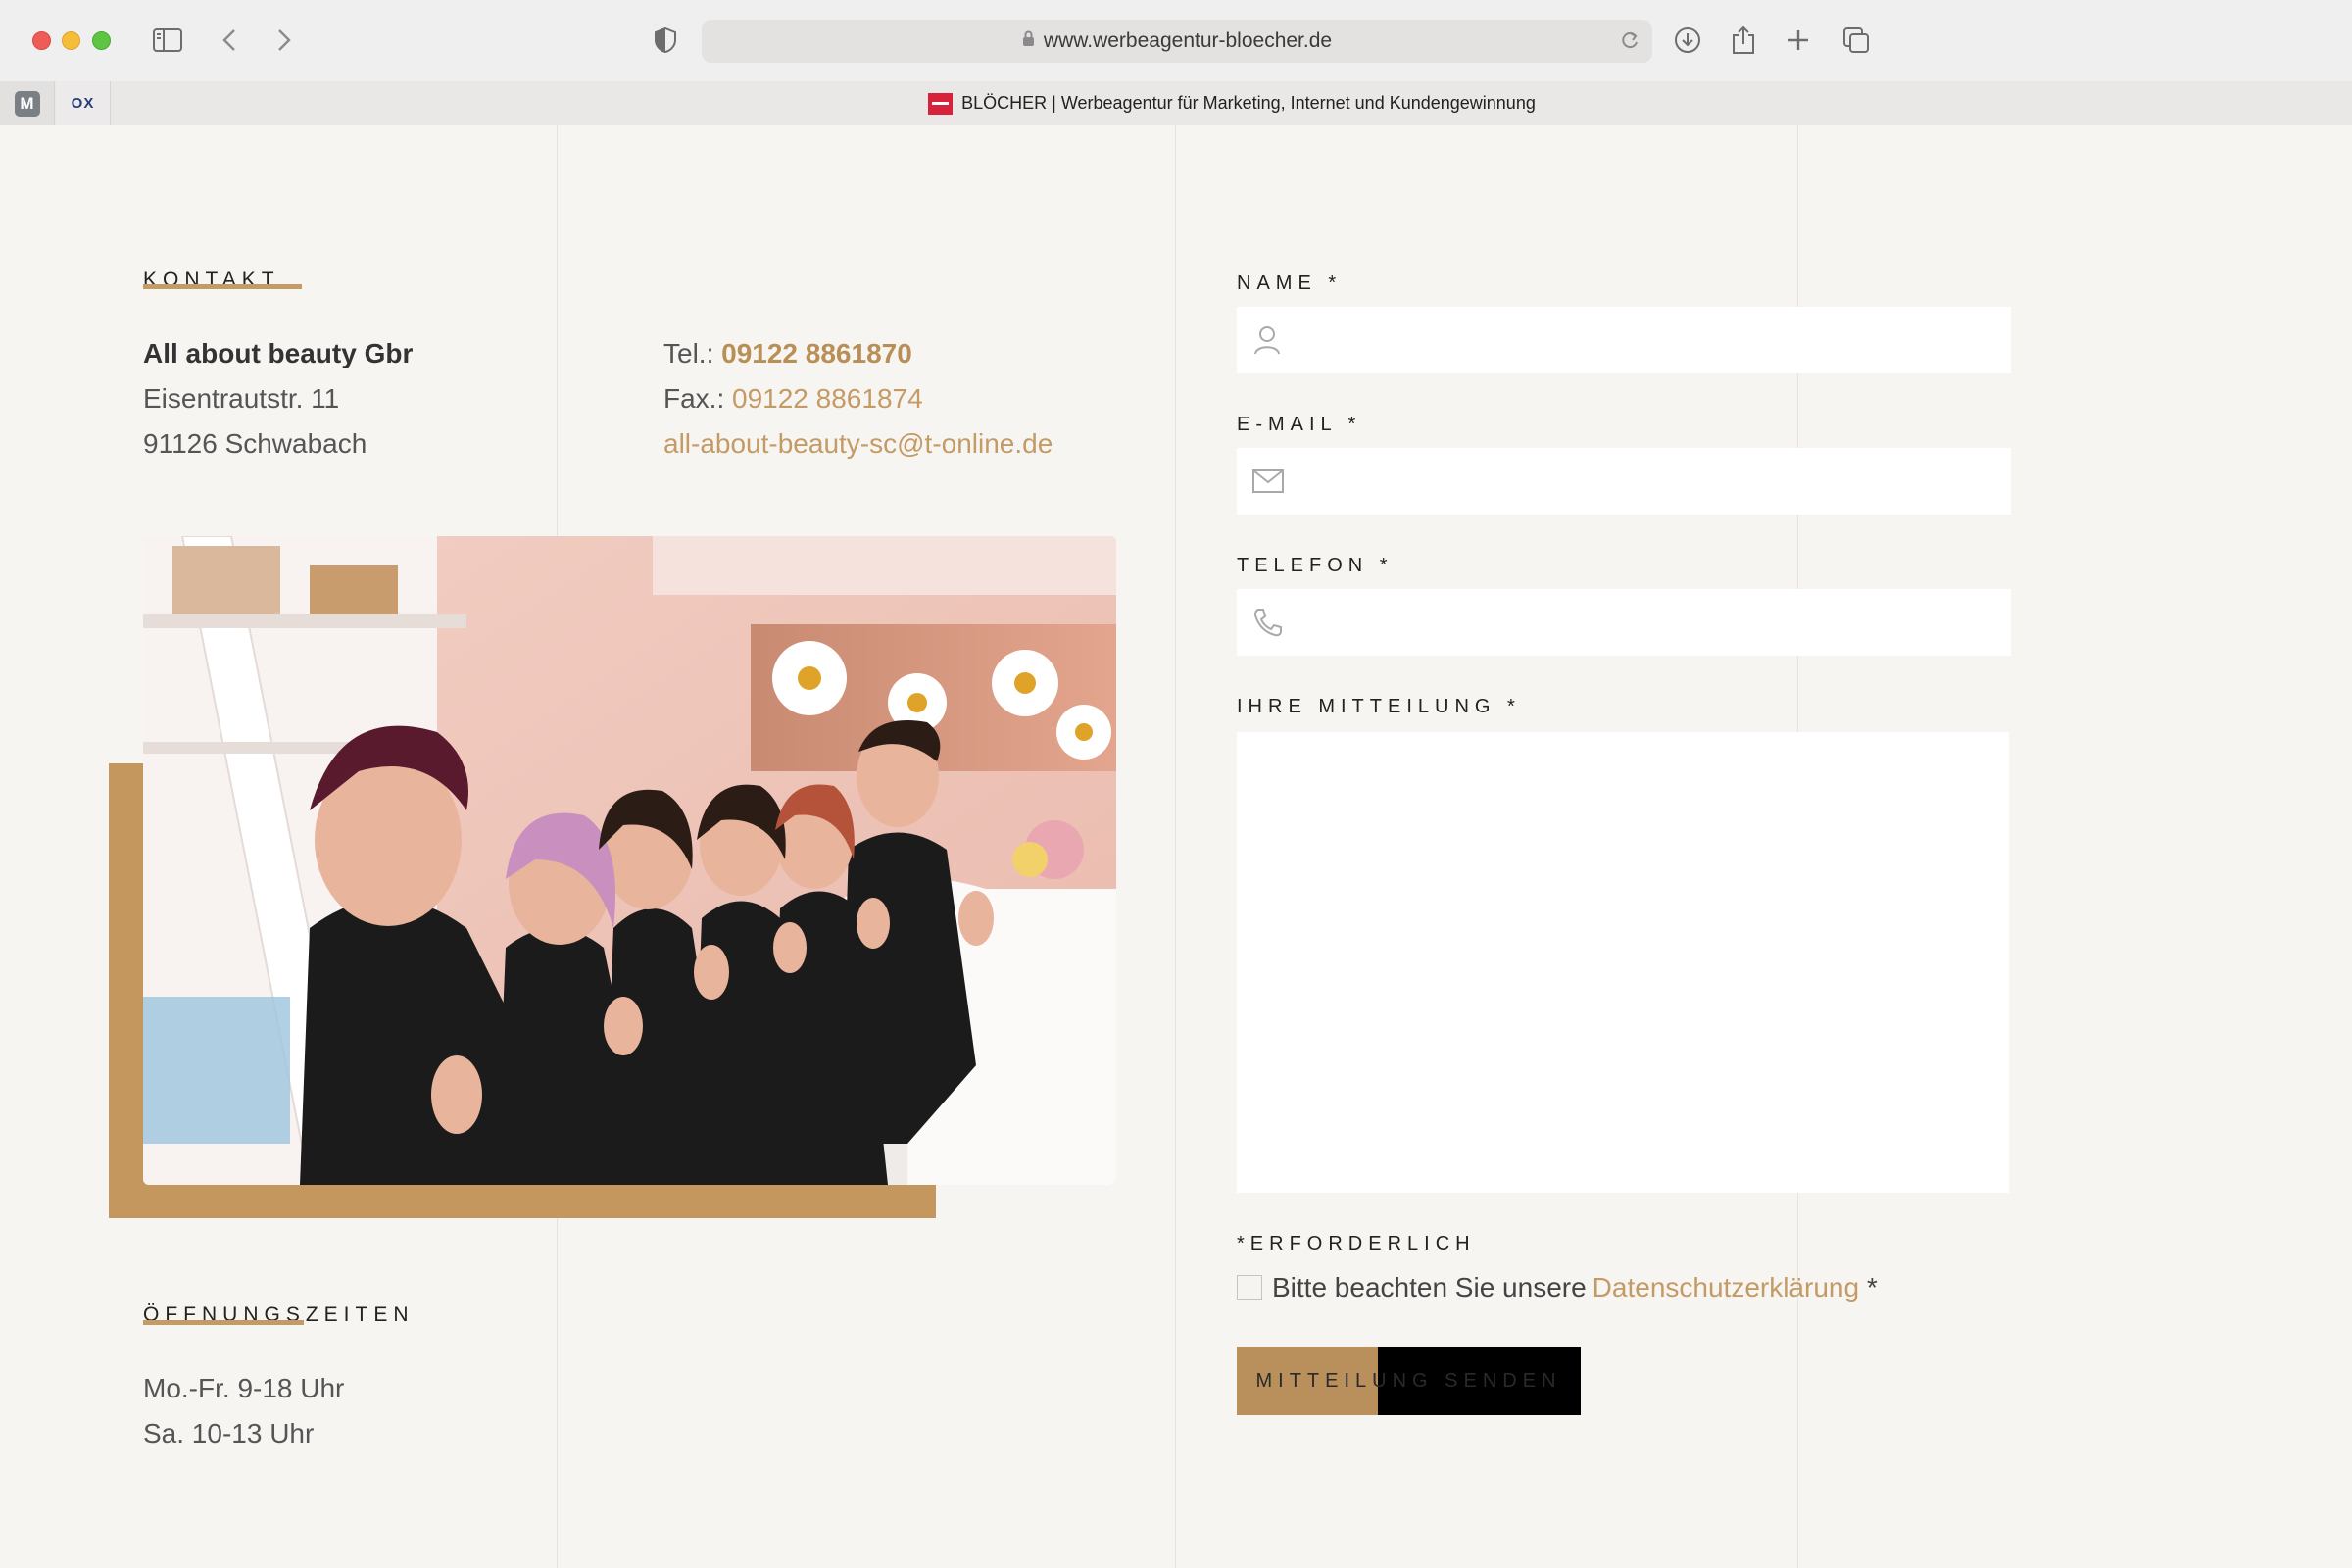  I want to click on pinned-tab-m-label: M, so click(27, 103).